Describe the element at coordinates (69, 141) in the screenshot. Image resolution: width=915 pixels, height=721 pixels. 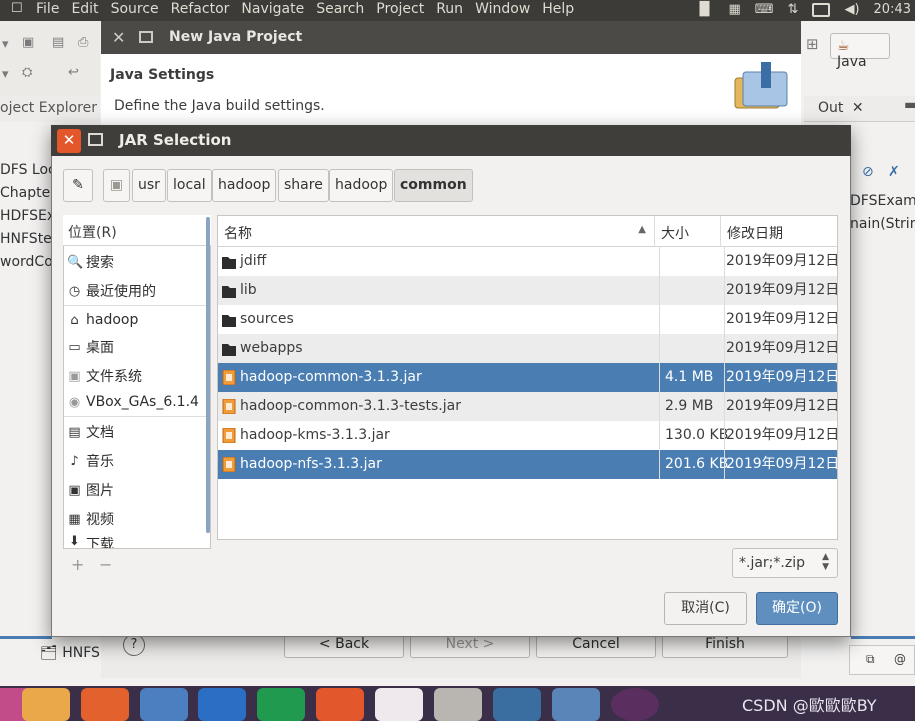
I see `dialog-close-icon: ✕` at that location.